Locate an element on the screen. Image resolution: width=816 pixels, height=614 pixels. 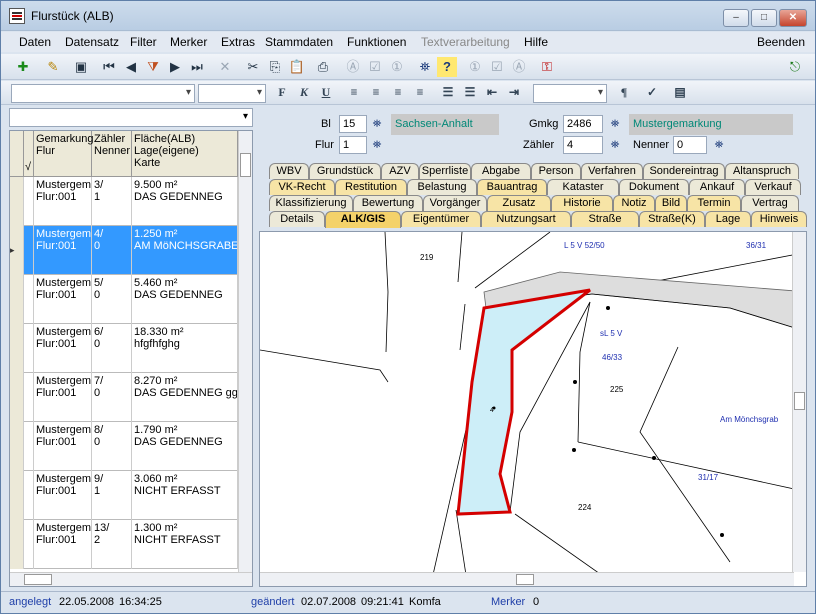
tab-sperrliste: Sperrliste is located at coordinates (445, 171).